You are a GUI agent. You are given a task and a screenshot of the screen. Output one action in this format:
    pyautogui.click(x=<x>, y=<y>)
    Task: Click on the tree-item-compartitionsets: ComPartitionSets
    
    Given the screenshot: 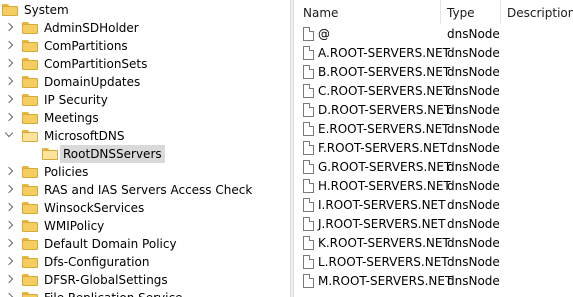 What is the action you would take?
    pyautogui.click(x=145, y=64)
    